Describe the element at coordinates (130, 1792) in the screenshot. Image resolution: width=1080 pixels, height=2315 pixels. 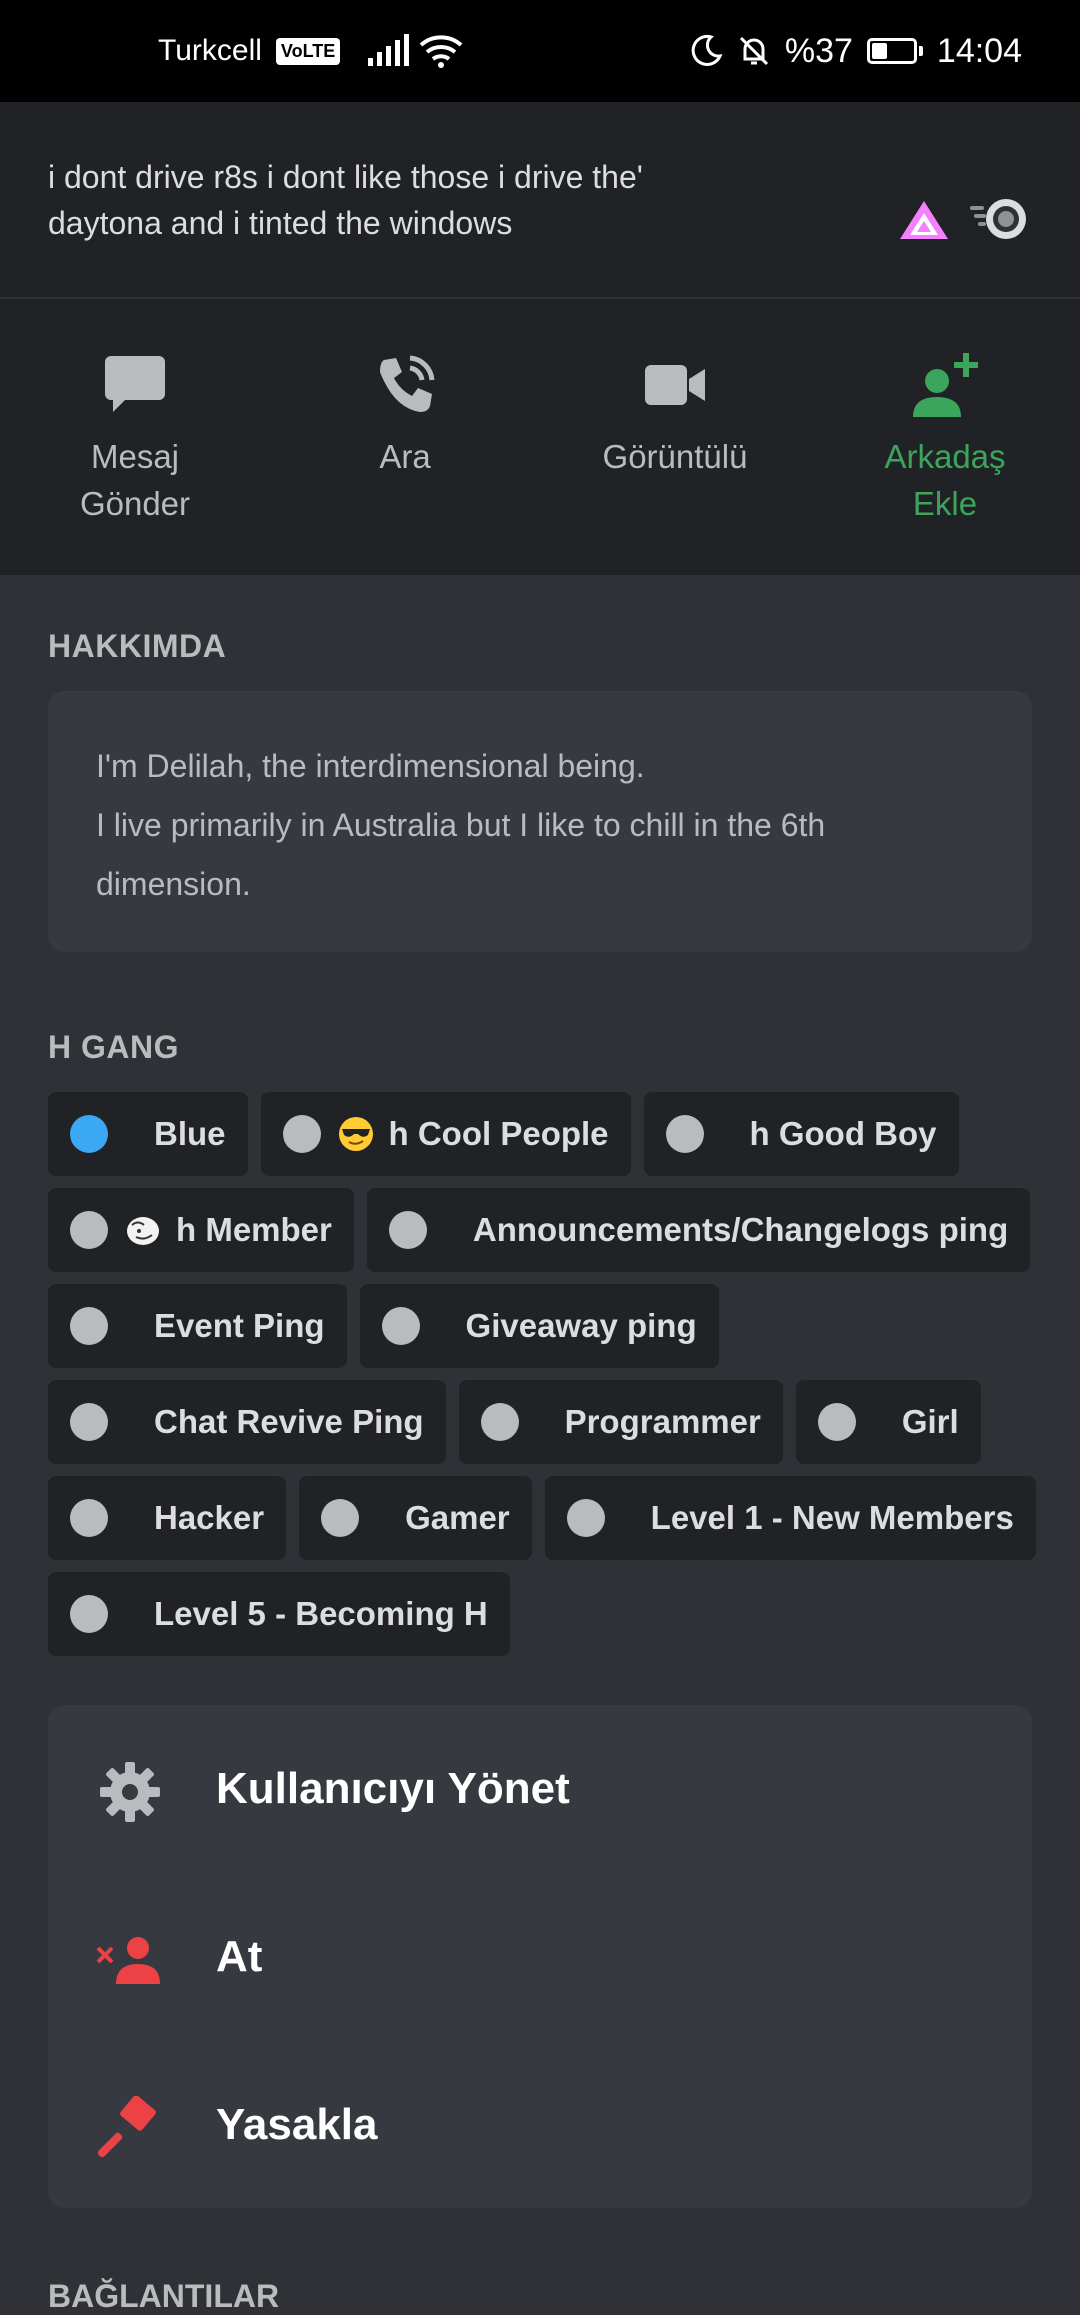
I see `gear-icon` at that location.